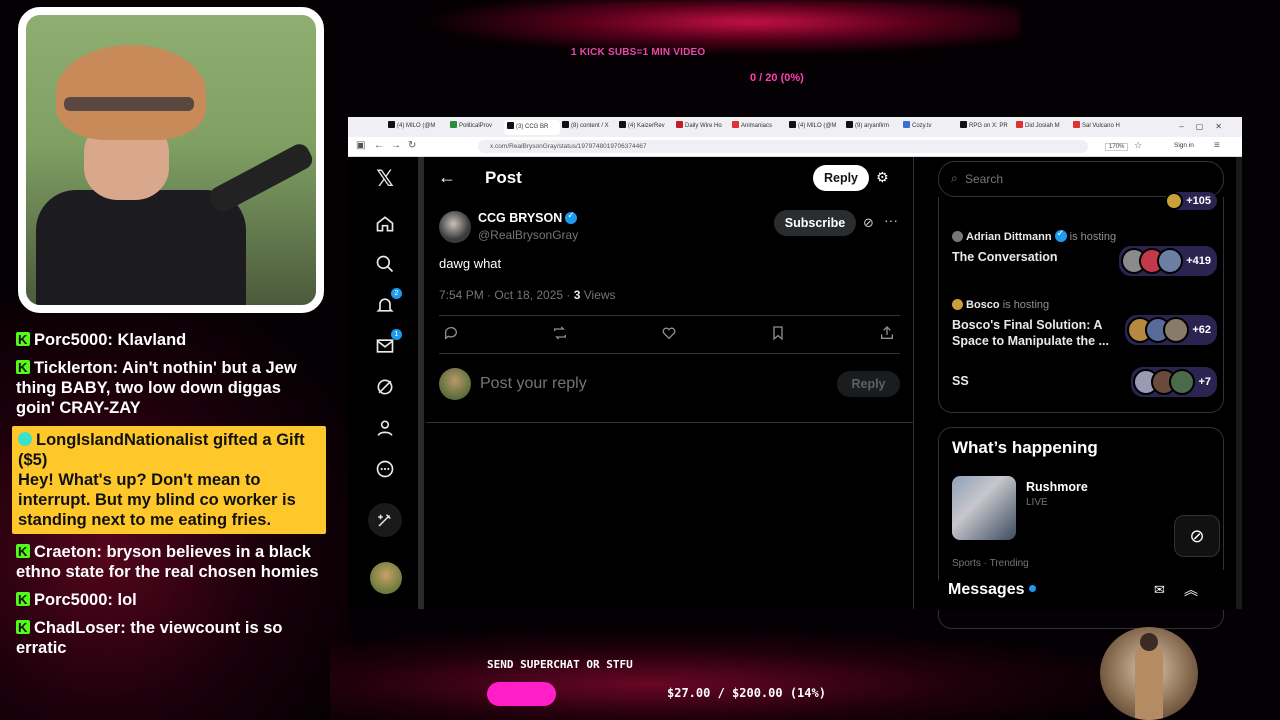  I want to click on superchat-progress-bar, so click(521, 694).